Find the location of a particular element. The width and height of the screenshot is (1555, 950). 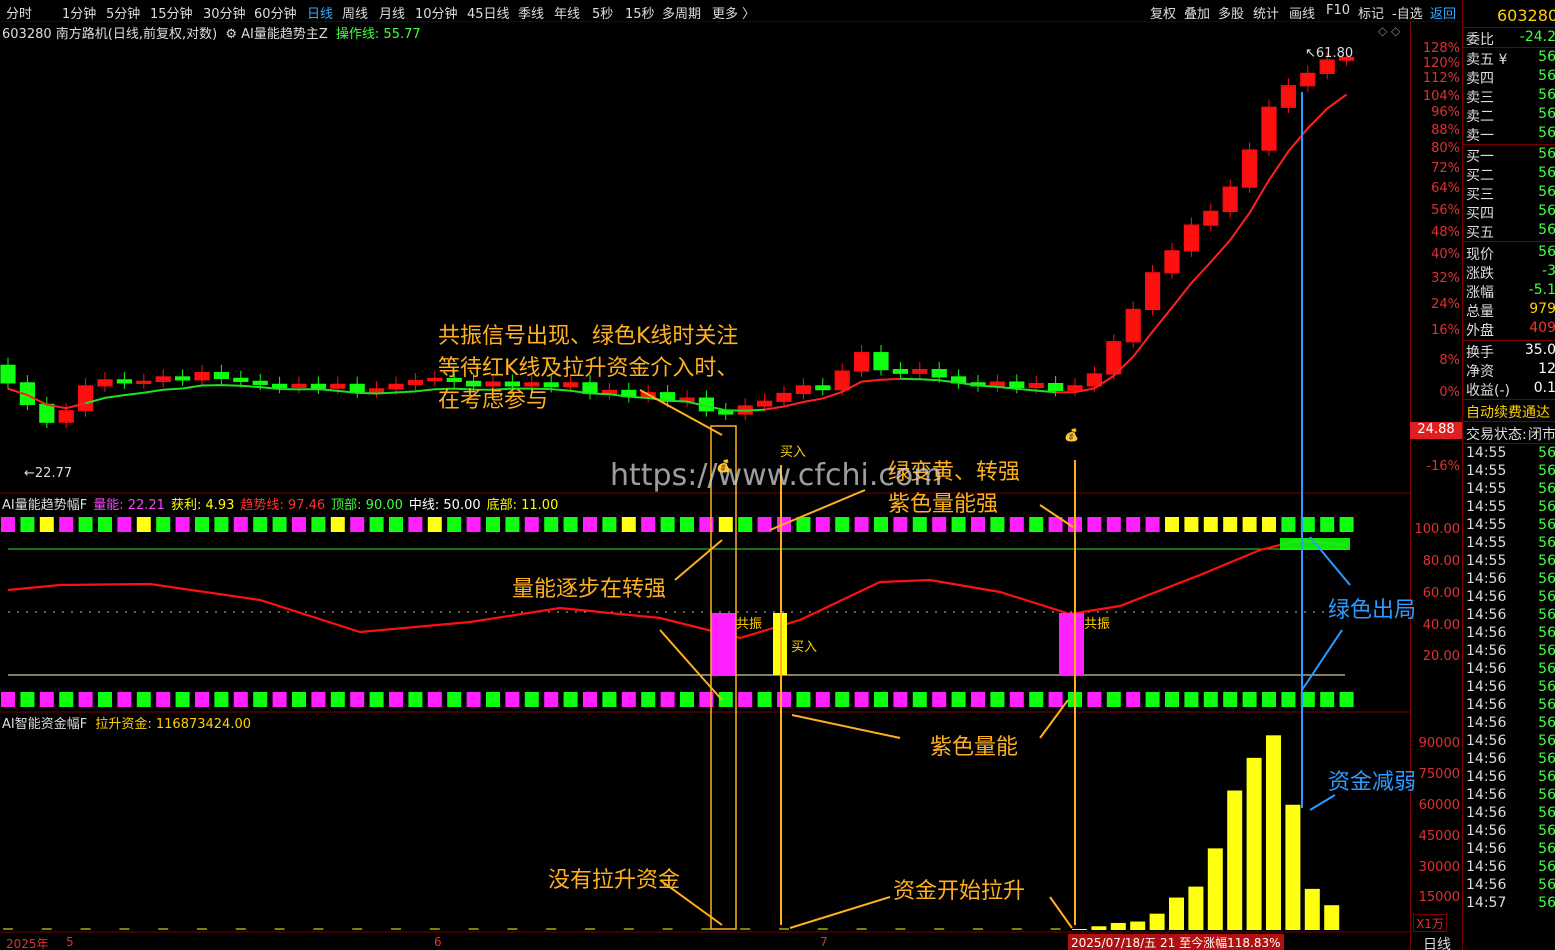

period-tab-8: 月线 is located at coordinates (392, 12).